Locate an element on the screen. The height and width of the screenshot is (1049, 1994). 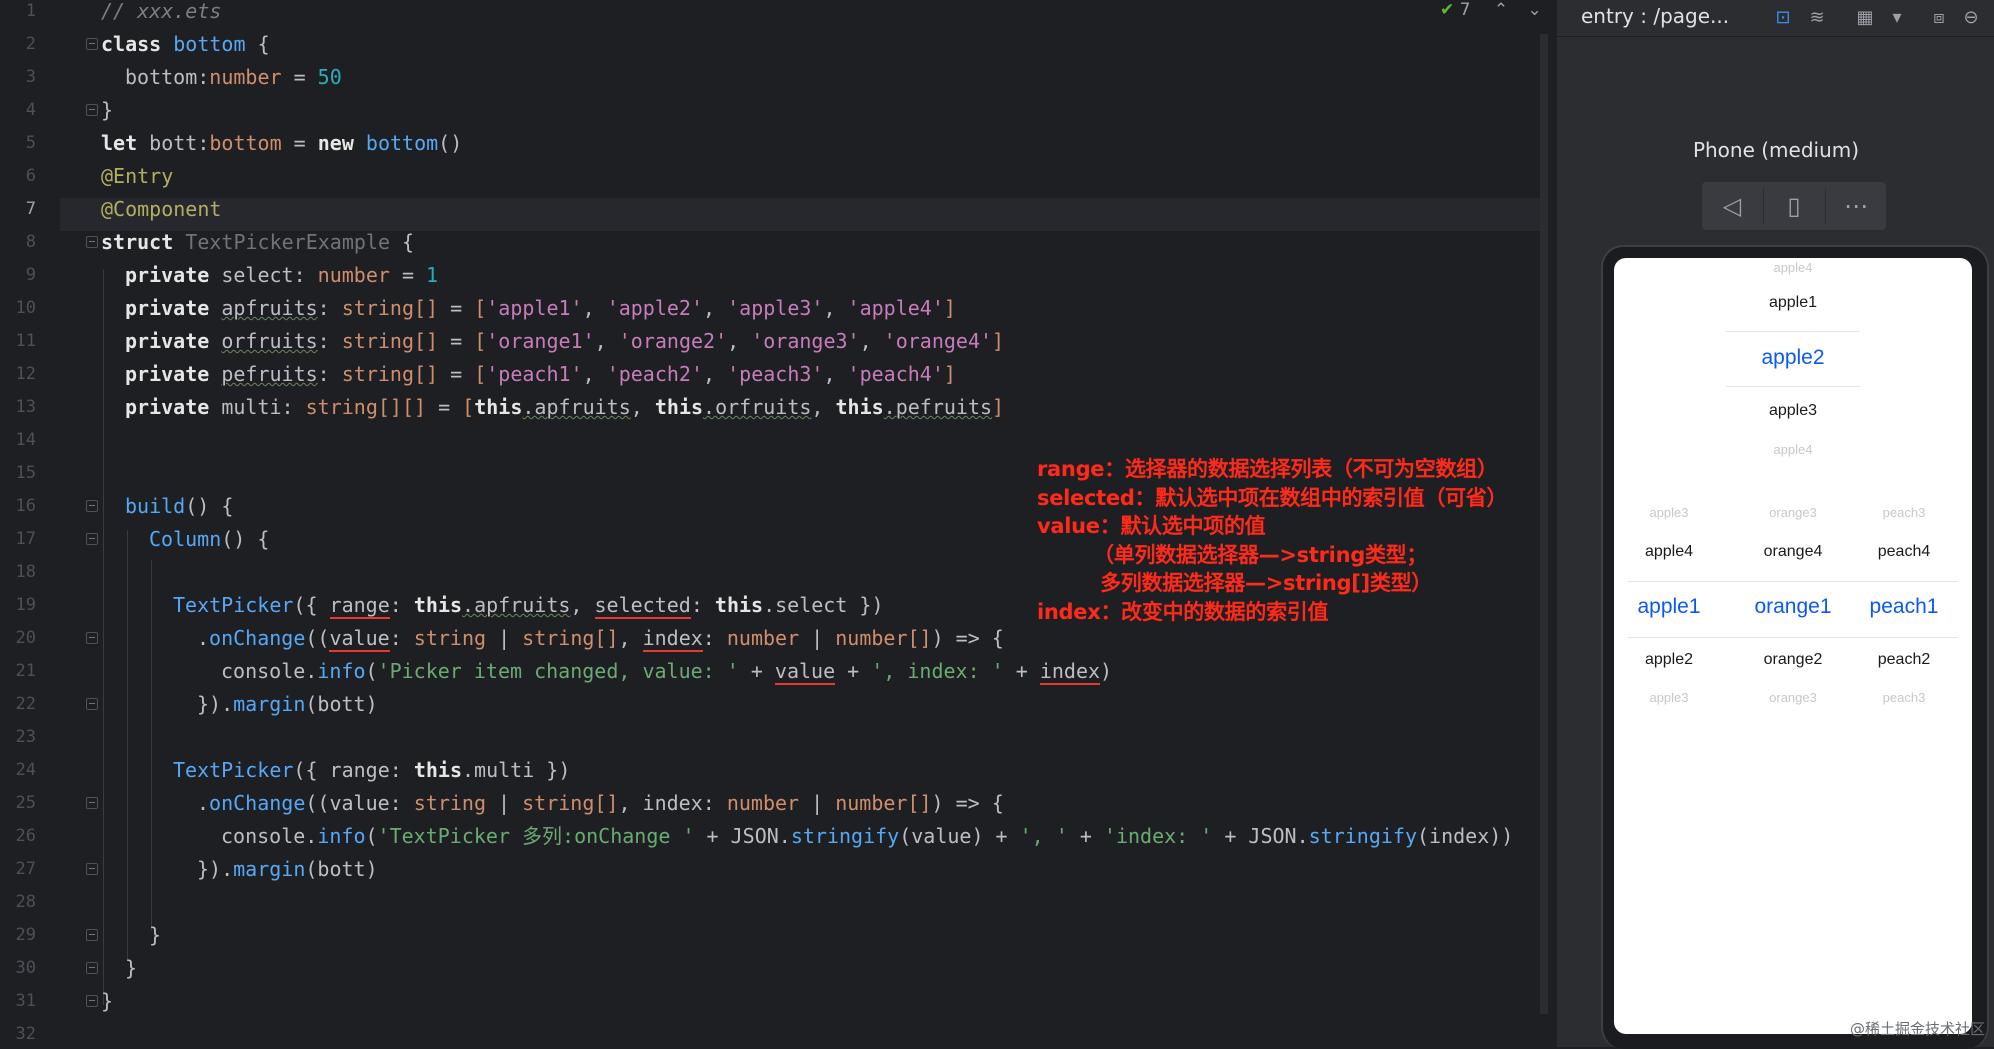
chevron-down-icon: ▾ is located at coordinates (1897, 18).